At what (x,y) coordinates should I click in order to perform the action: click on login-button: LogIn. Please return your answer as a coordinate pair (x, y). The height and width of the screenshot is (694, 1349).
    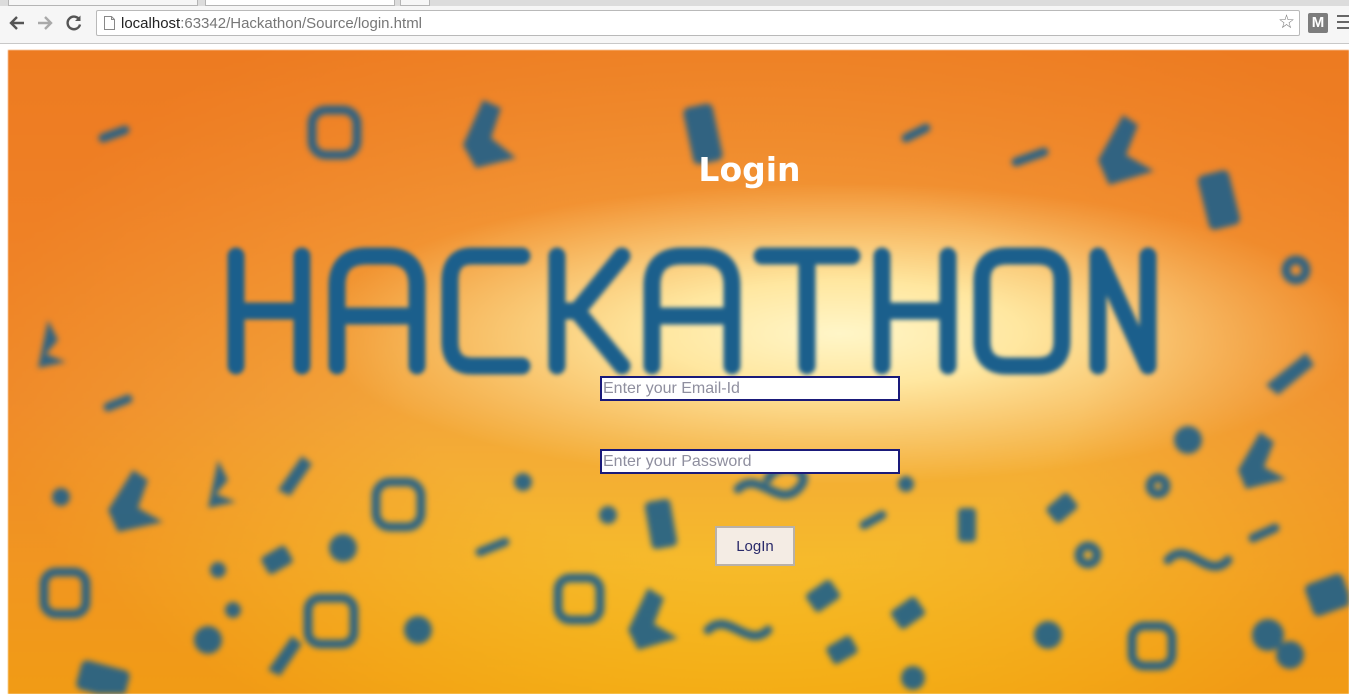
    Looking at the image, I should click on (755, 546).